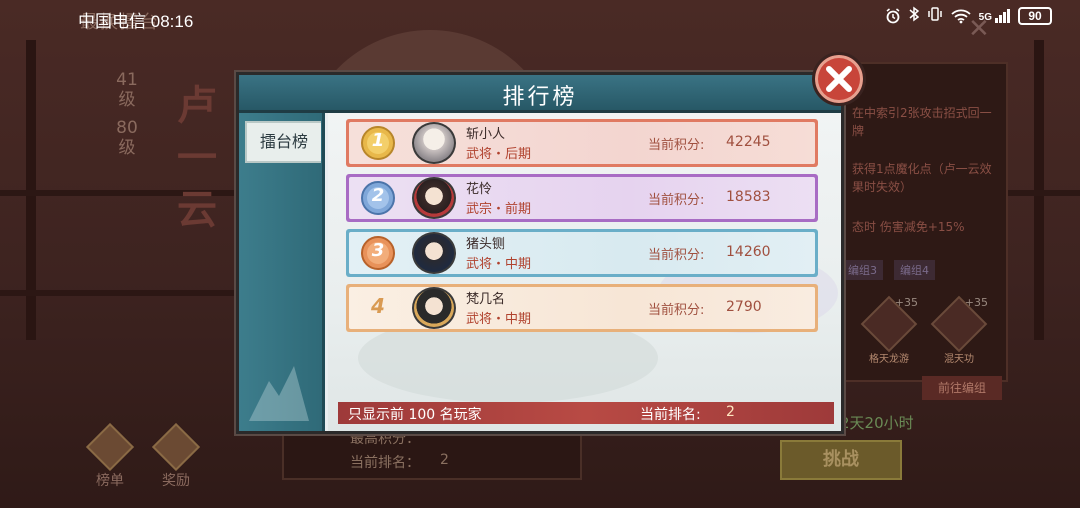  What do you see at coordinates (540, 17) in the screenshot?
I see `status-bar: 中国电信 08:16 5G 90` at bounding box center [540, 17].